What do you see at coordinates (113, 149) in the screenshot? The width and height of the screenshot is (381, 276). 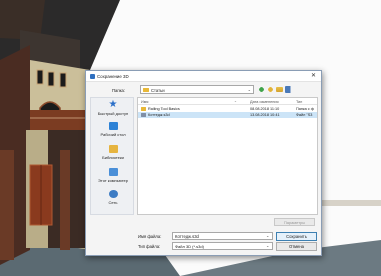 I see `libraries-icon` at bounding box center [113, 149].